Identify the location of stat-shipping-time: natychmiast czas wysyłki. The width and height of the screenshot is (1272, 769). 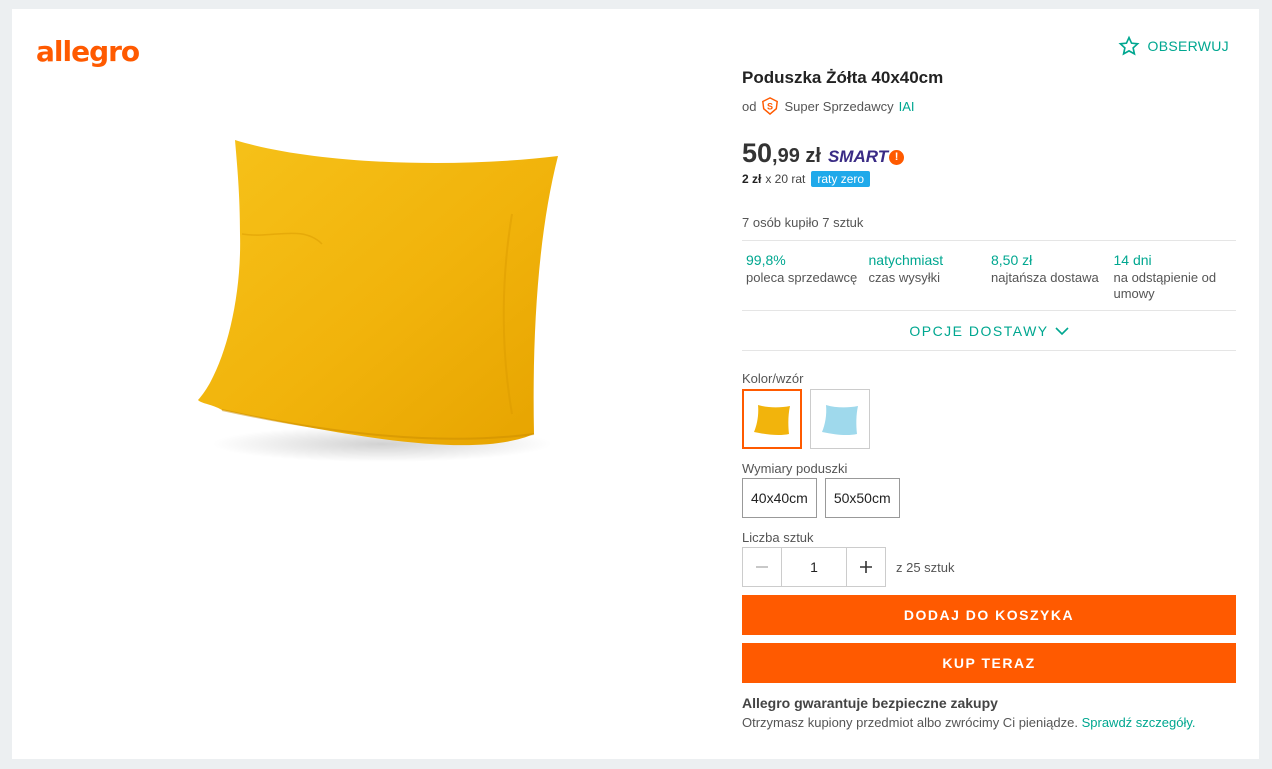
(930, 277).